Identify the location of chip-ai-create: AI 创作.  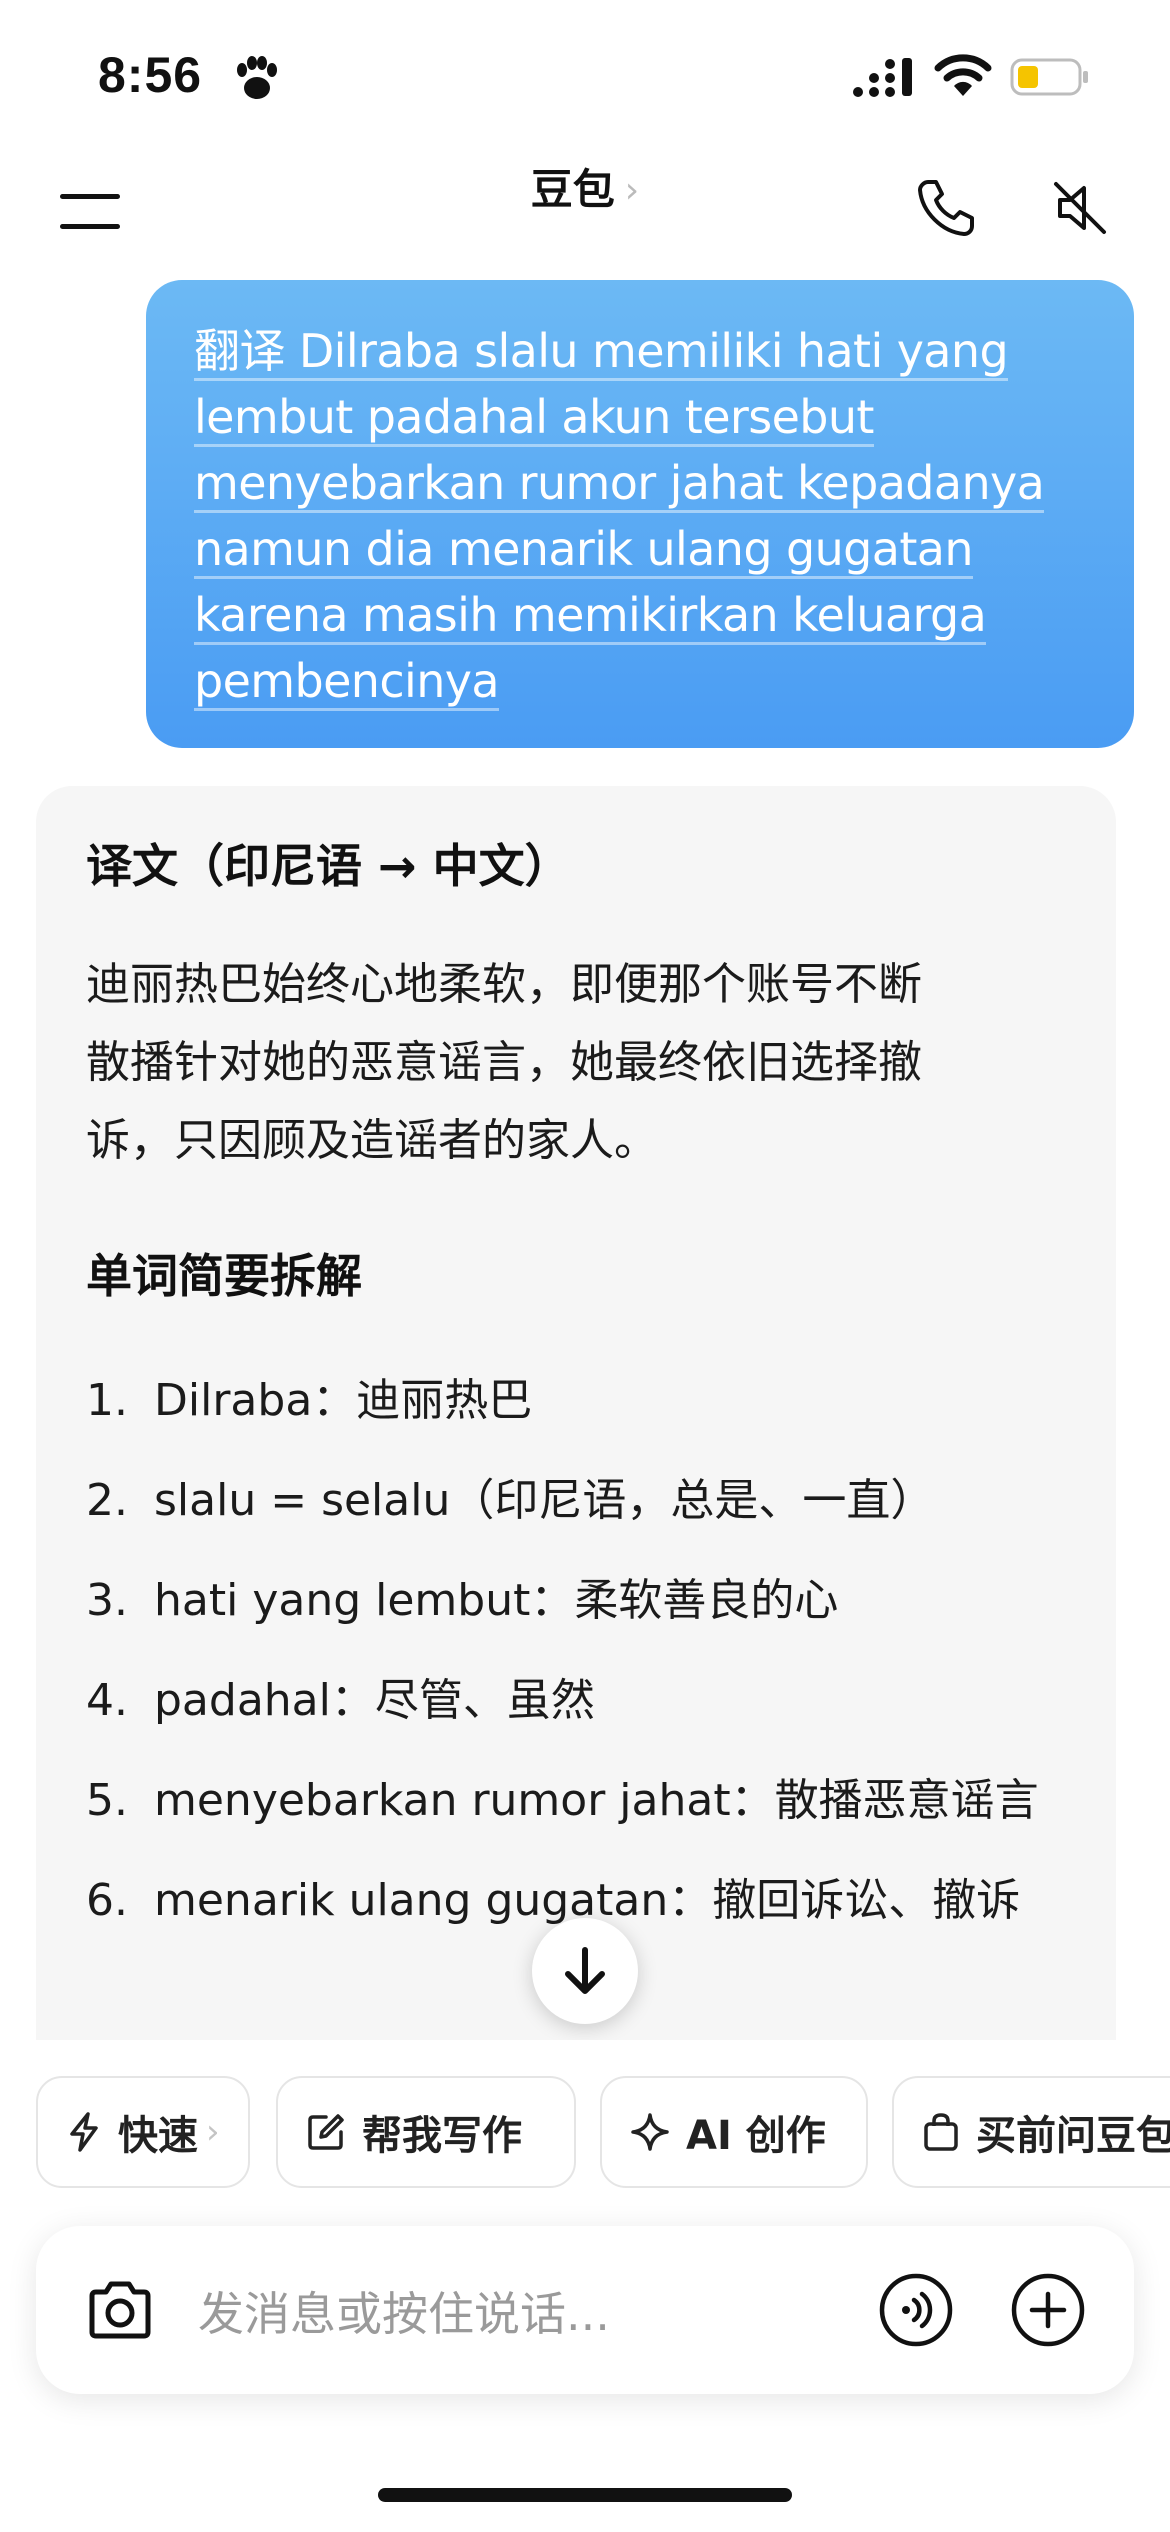
(734, 2132).